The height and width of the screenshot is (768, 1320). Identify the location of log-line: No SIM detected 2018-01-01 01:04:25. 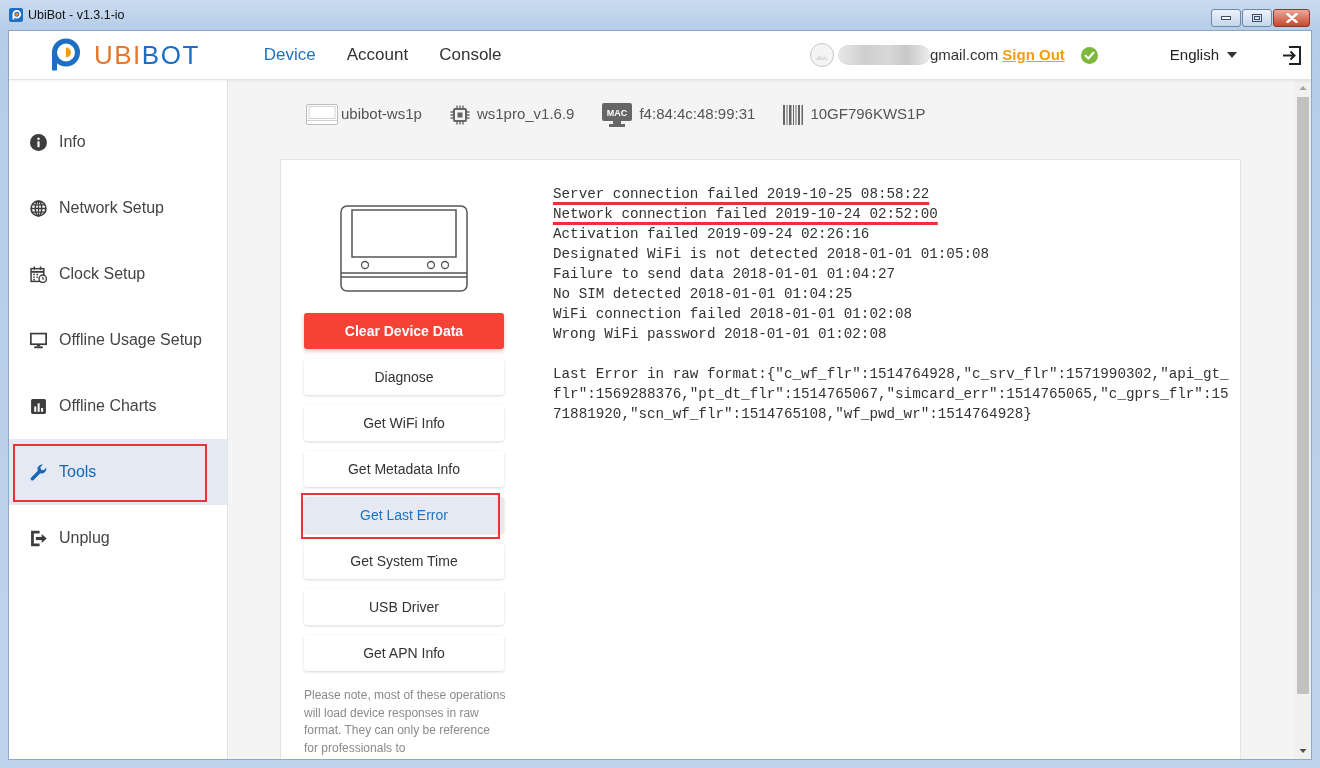
(703, 294).